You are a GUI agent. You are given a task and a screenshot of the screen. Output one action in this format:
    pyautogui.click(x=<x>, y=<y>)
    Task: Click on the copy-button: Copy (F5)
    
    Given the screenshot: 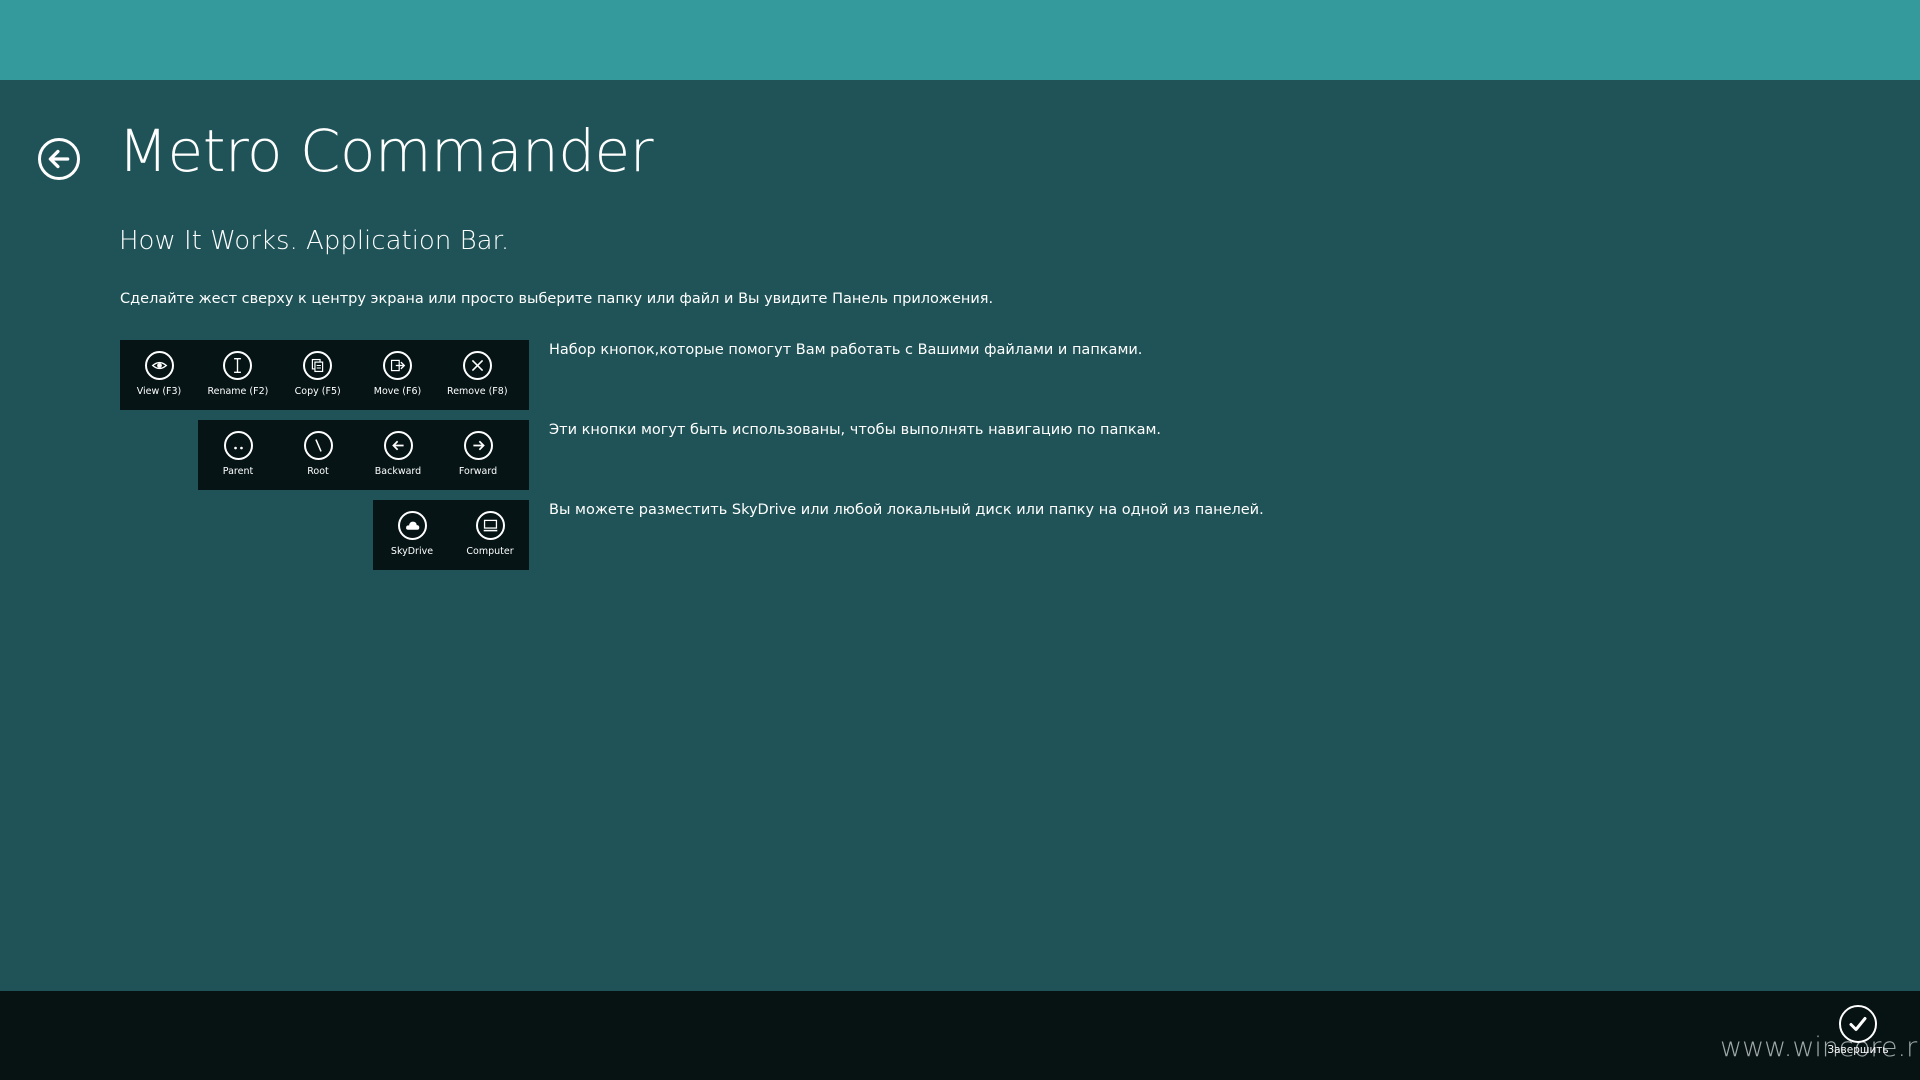 What is the action you would take?
    pyautogui.click(x=318, y=375)
    